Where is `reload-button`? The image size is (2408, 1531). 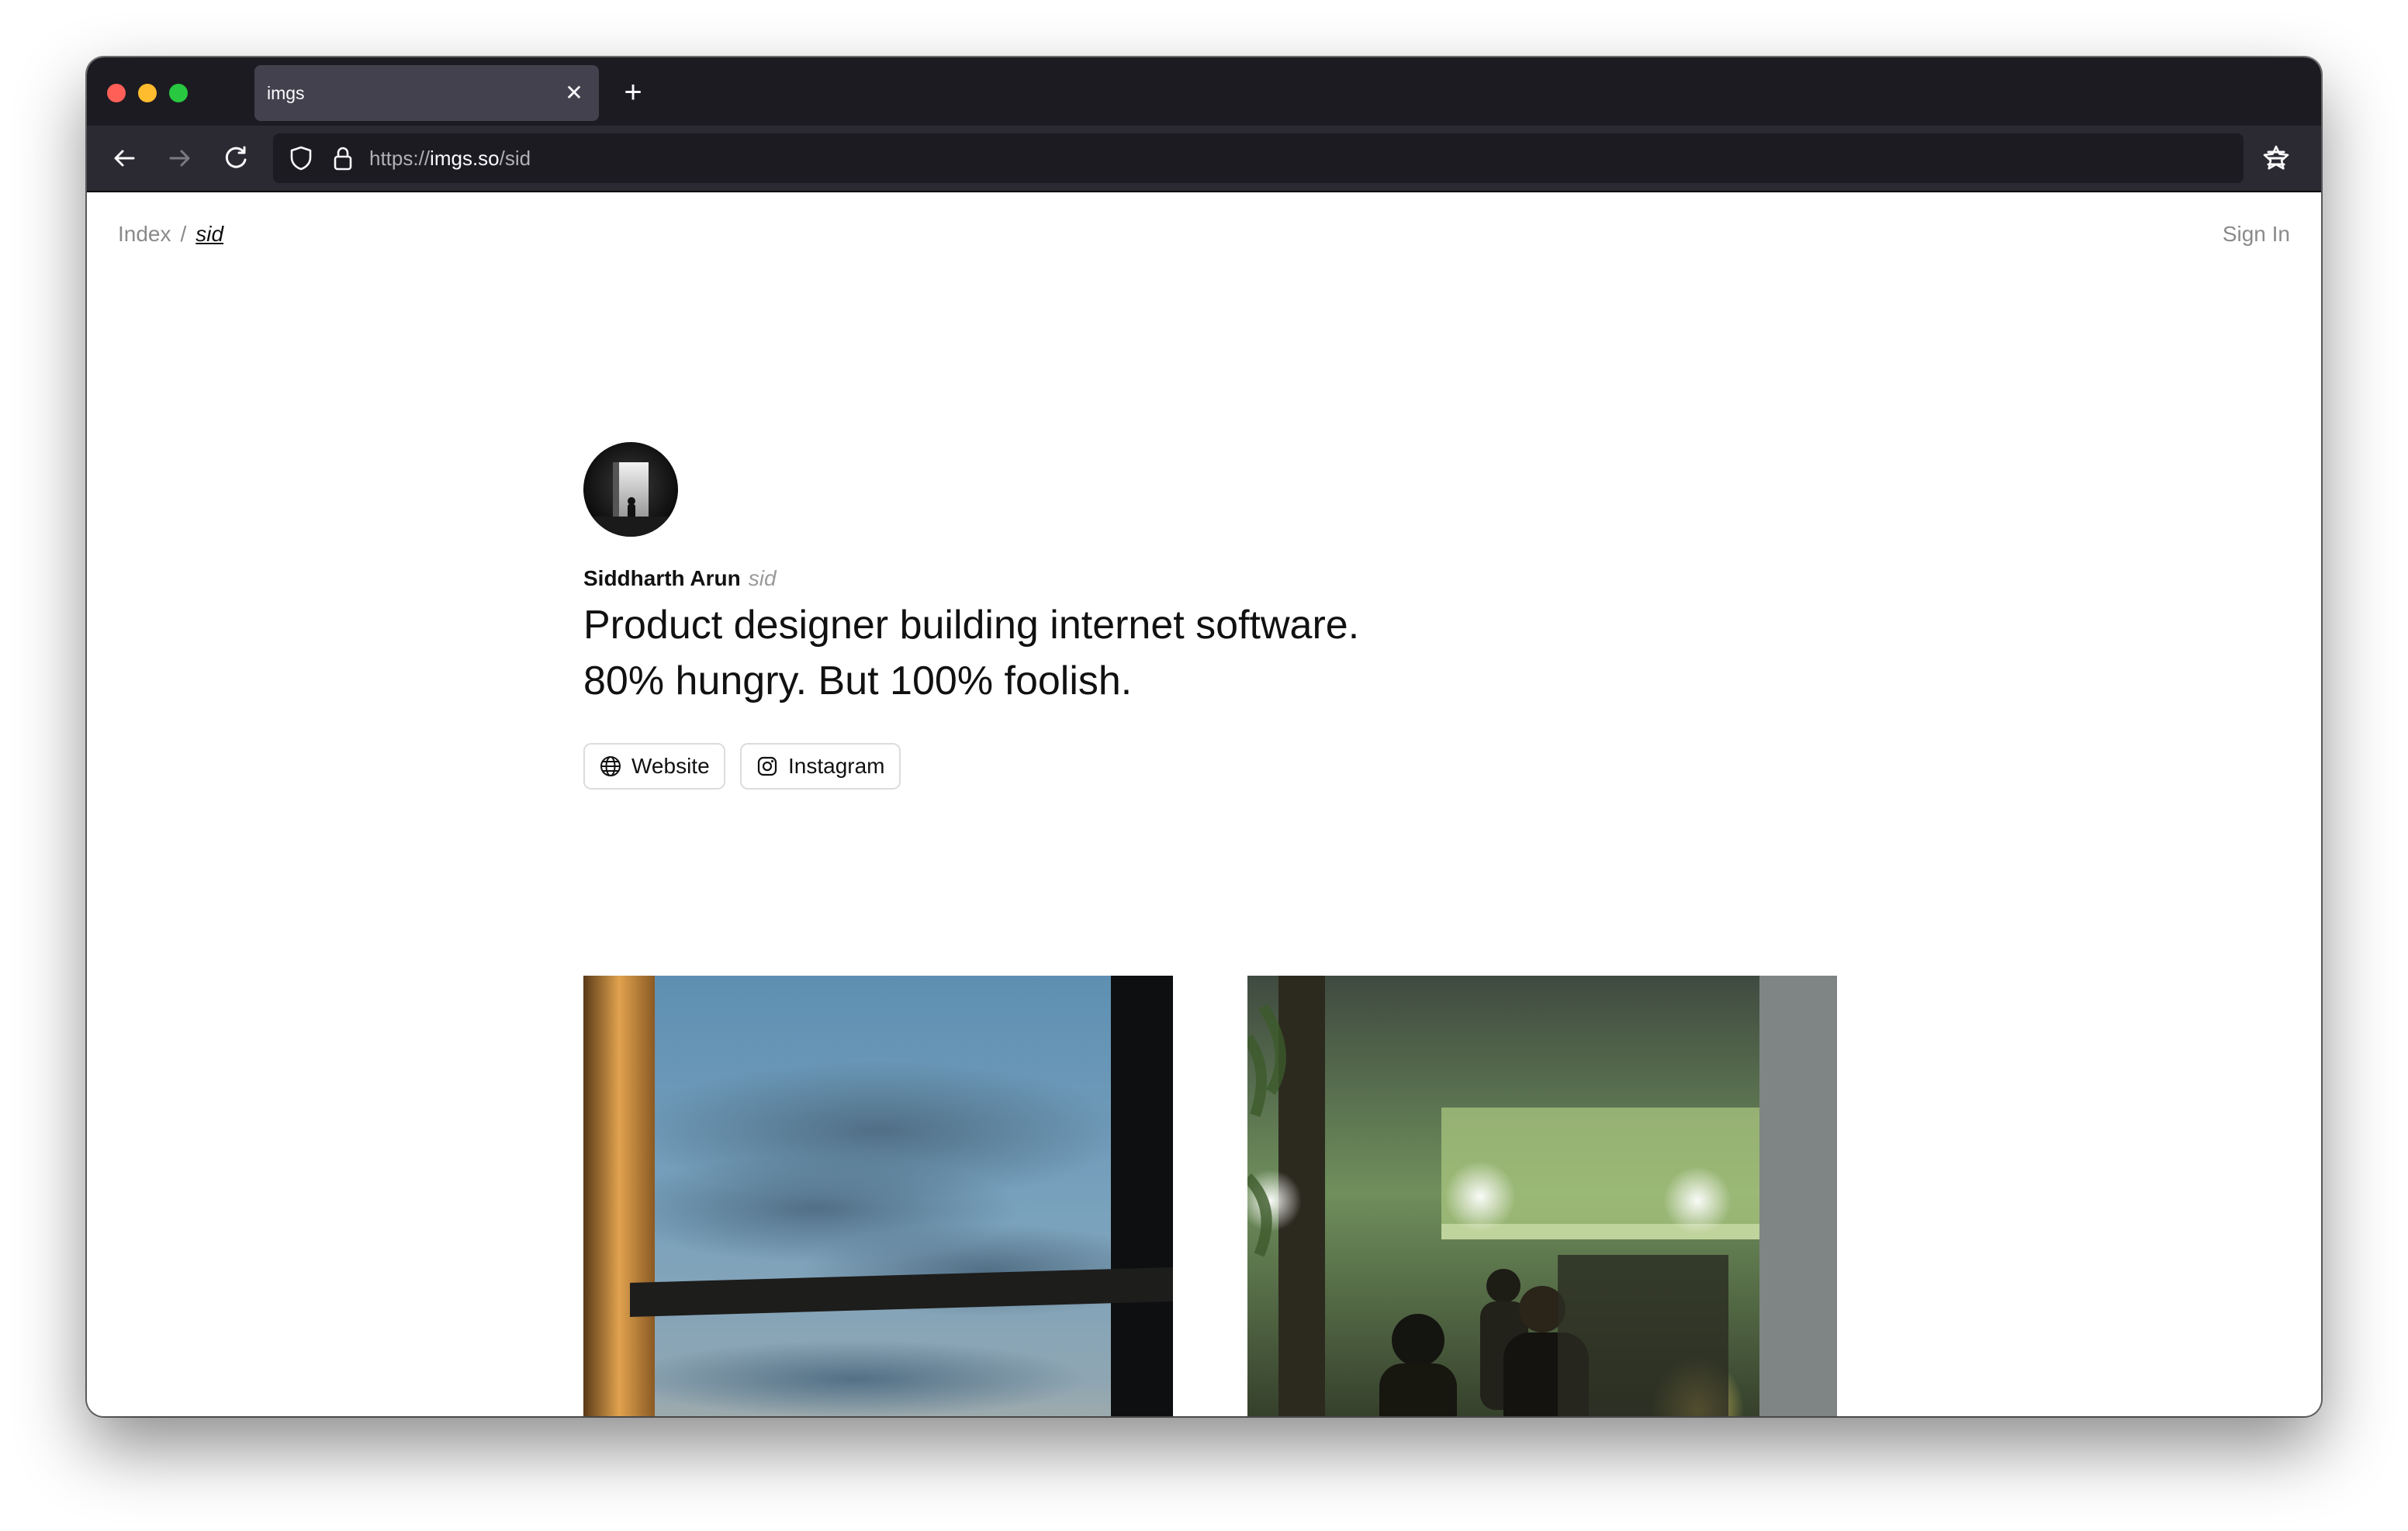
reload-button is located at coordinates (236, 158).